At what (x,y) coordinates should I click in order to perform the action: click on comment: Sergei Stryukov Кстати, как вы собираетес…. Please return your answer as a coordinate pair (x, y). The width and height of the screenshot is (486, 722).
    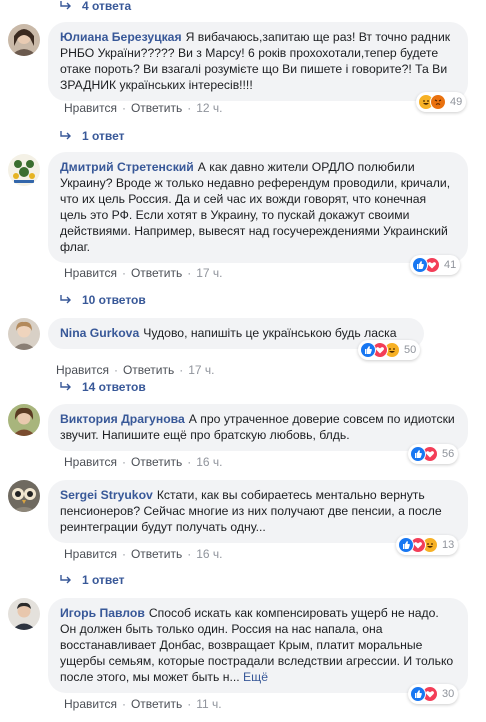
    Looking at the image, I should click on (243, 523).